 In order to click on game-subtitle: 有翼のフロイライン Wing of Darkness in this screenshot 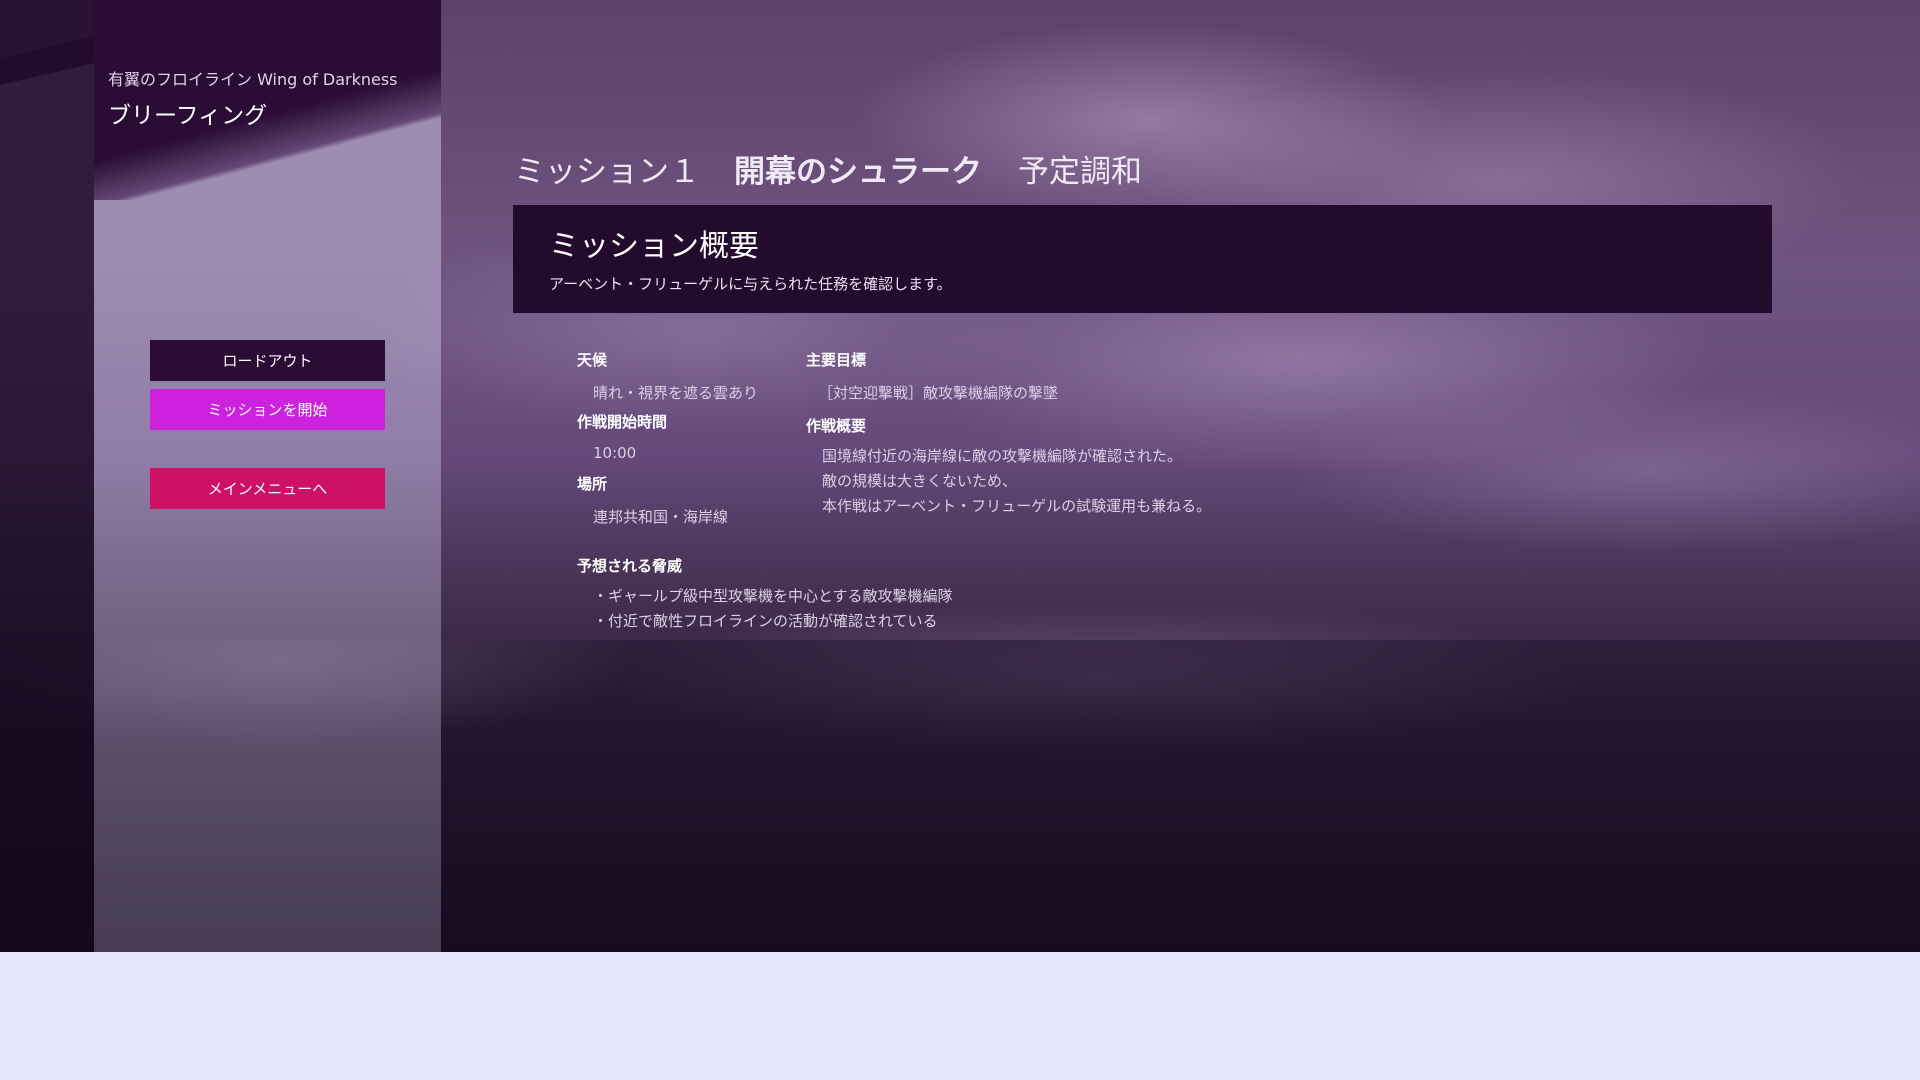, I will do `click(253, 79)`.